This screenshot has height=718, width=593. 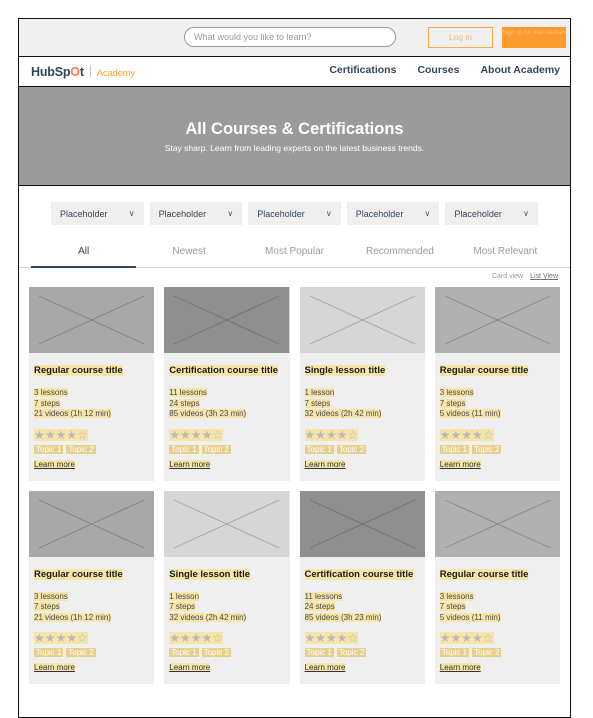 What do you see at coordinates (115, 73) in the screenshot?
I see `logo-academy-label: Academy` at bounding box center [115, 73].